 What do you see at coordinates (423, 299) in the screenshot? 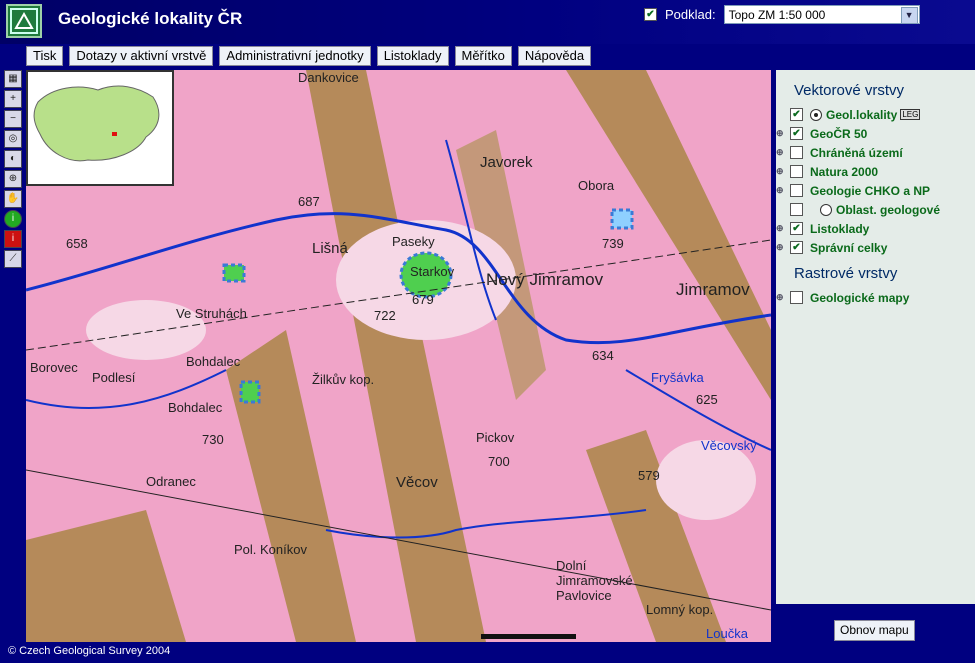
I see `map-label: 679` at bounding box center [423, 299].